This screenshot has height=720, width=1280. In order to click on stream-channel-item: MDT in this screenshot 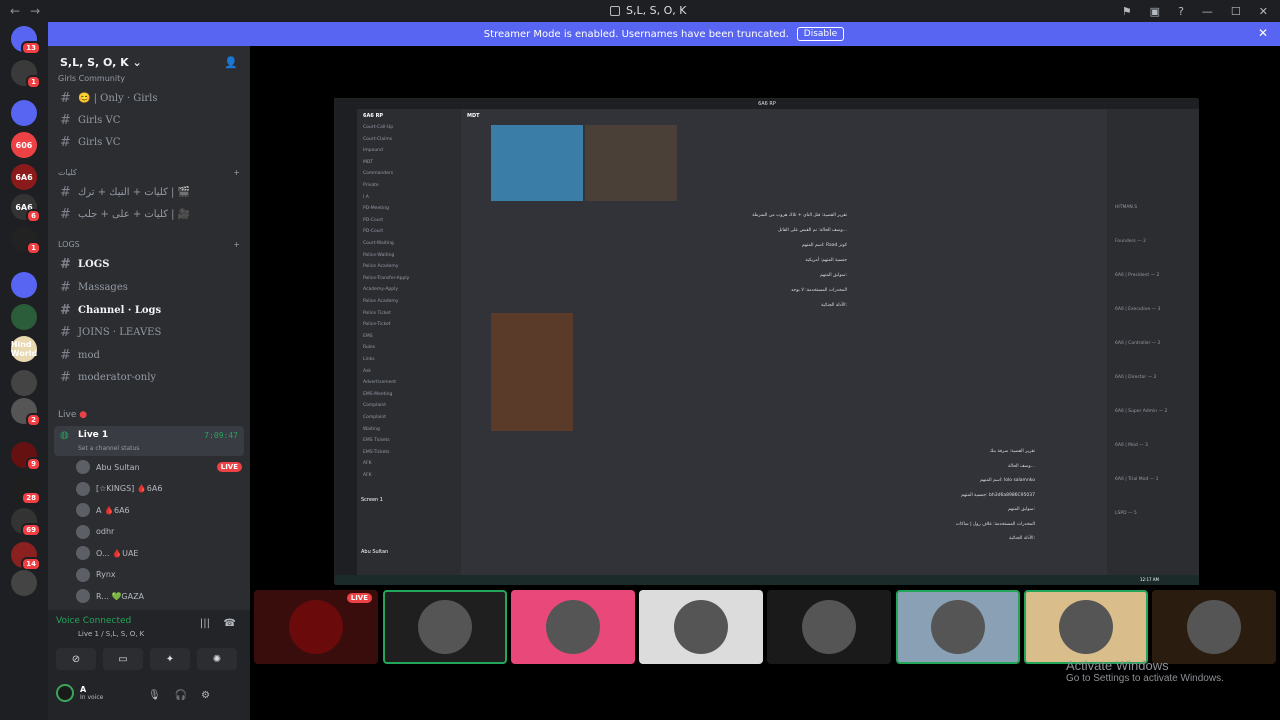, I will do `click(368, 162)`.